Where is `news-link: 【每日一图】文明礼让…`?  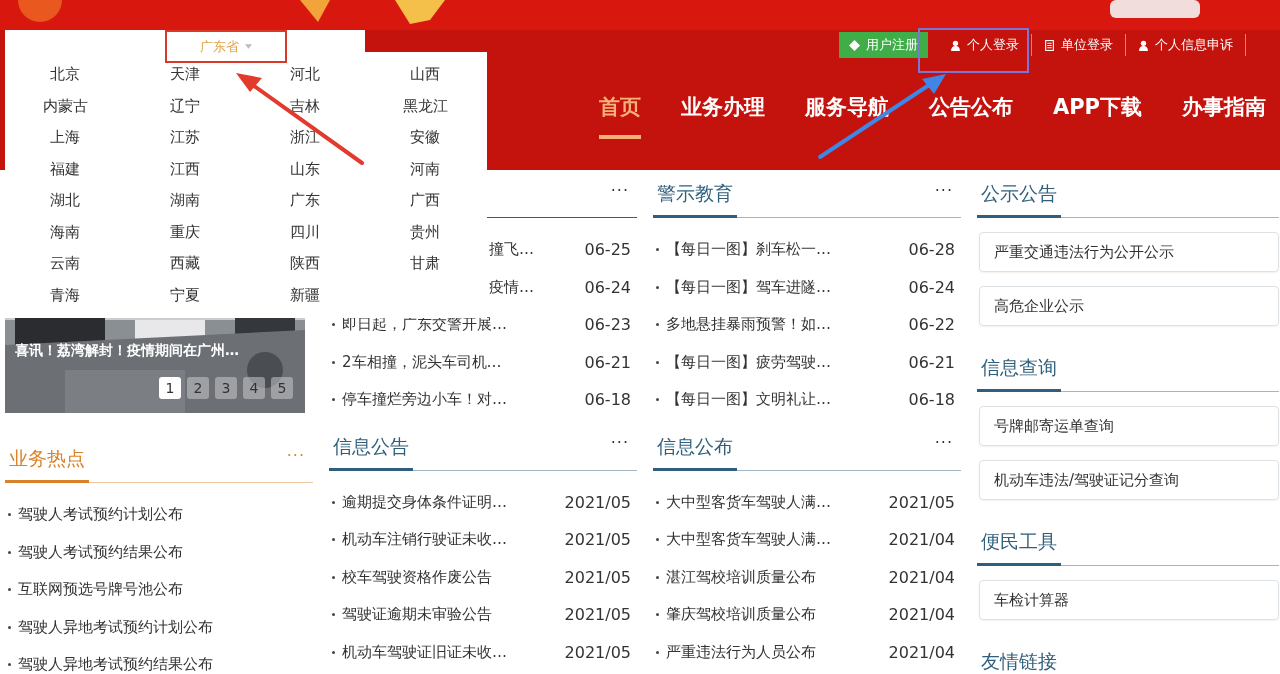 news-link: 【每日一图】文明礼让… is located at coordinates (787, 400).